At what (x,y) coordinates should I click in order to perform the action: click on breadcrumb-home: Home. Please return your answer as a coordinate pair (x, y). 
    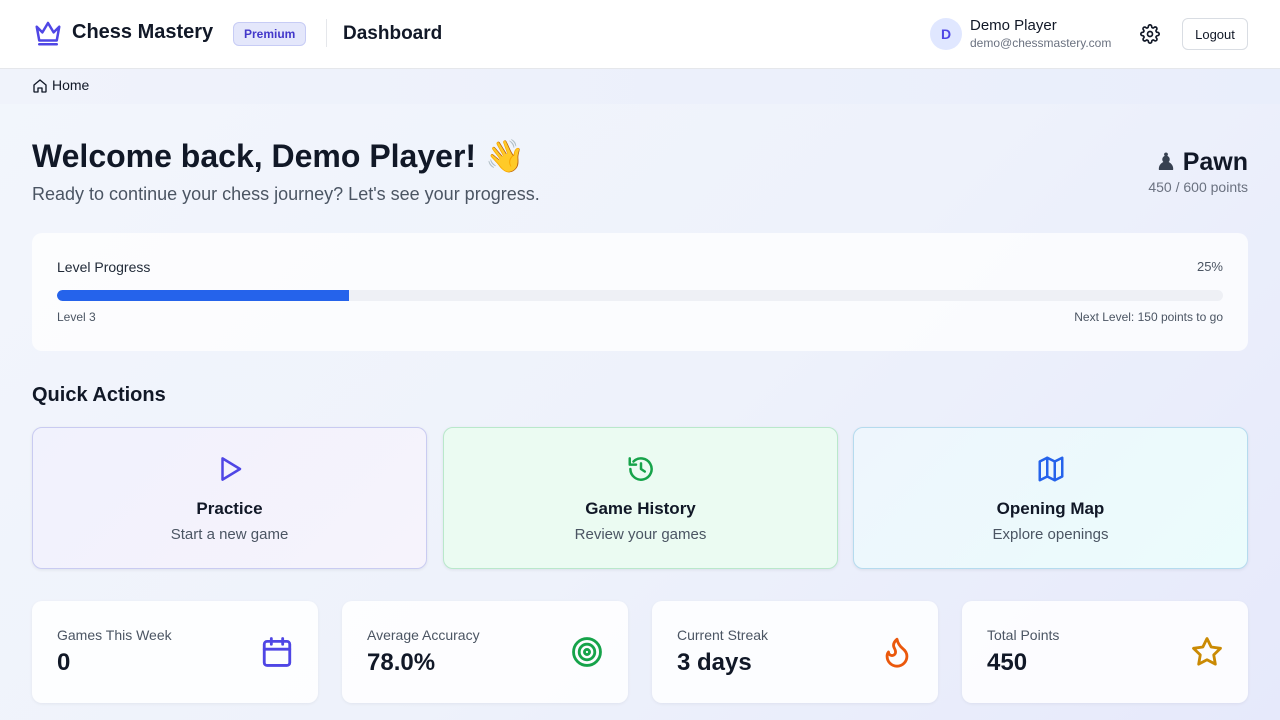
    Looking at the image, I should click on (70, 85).